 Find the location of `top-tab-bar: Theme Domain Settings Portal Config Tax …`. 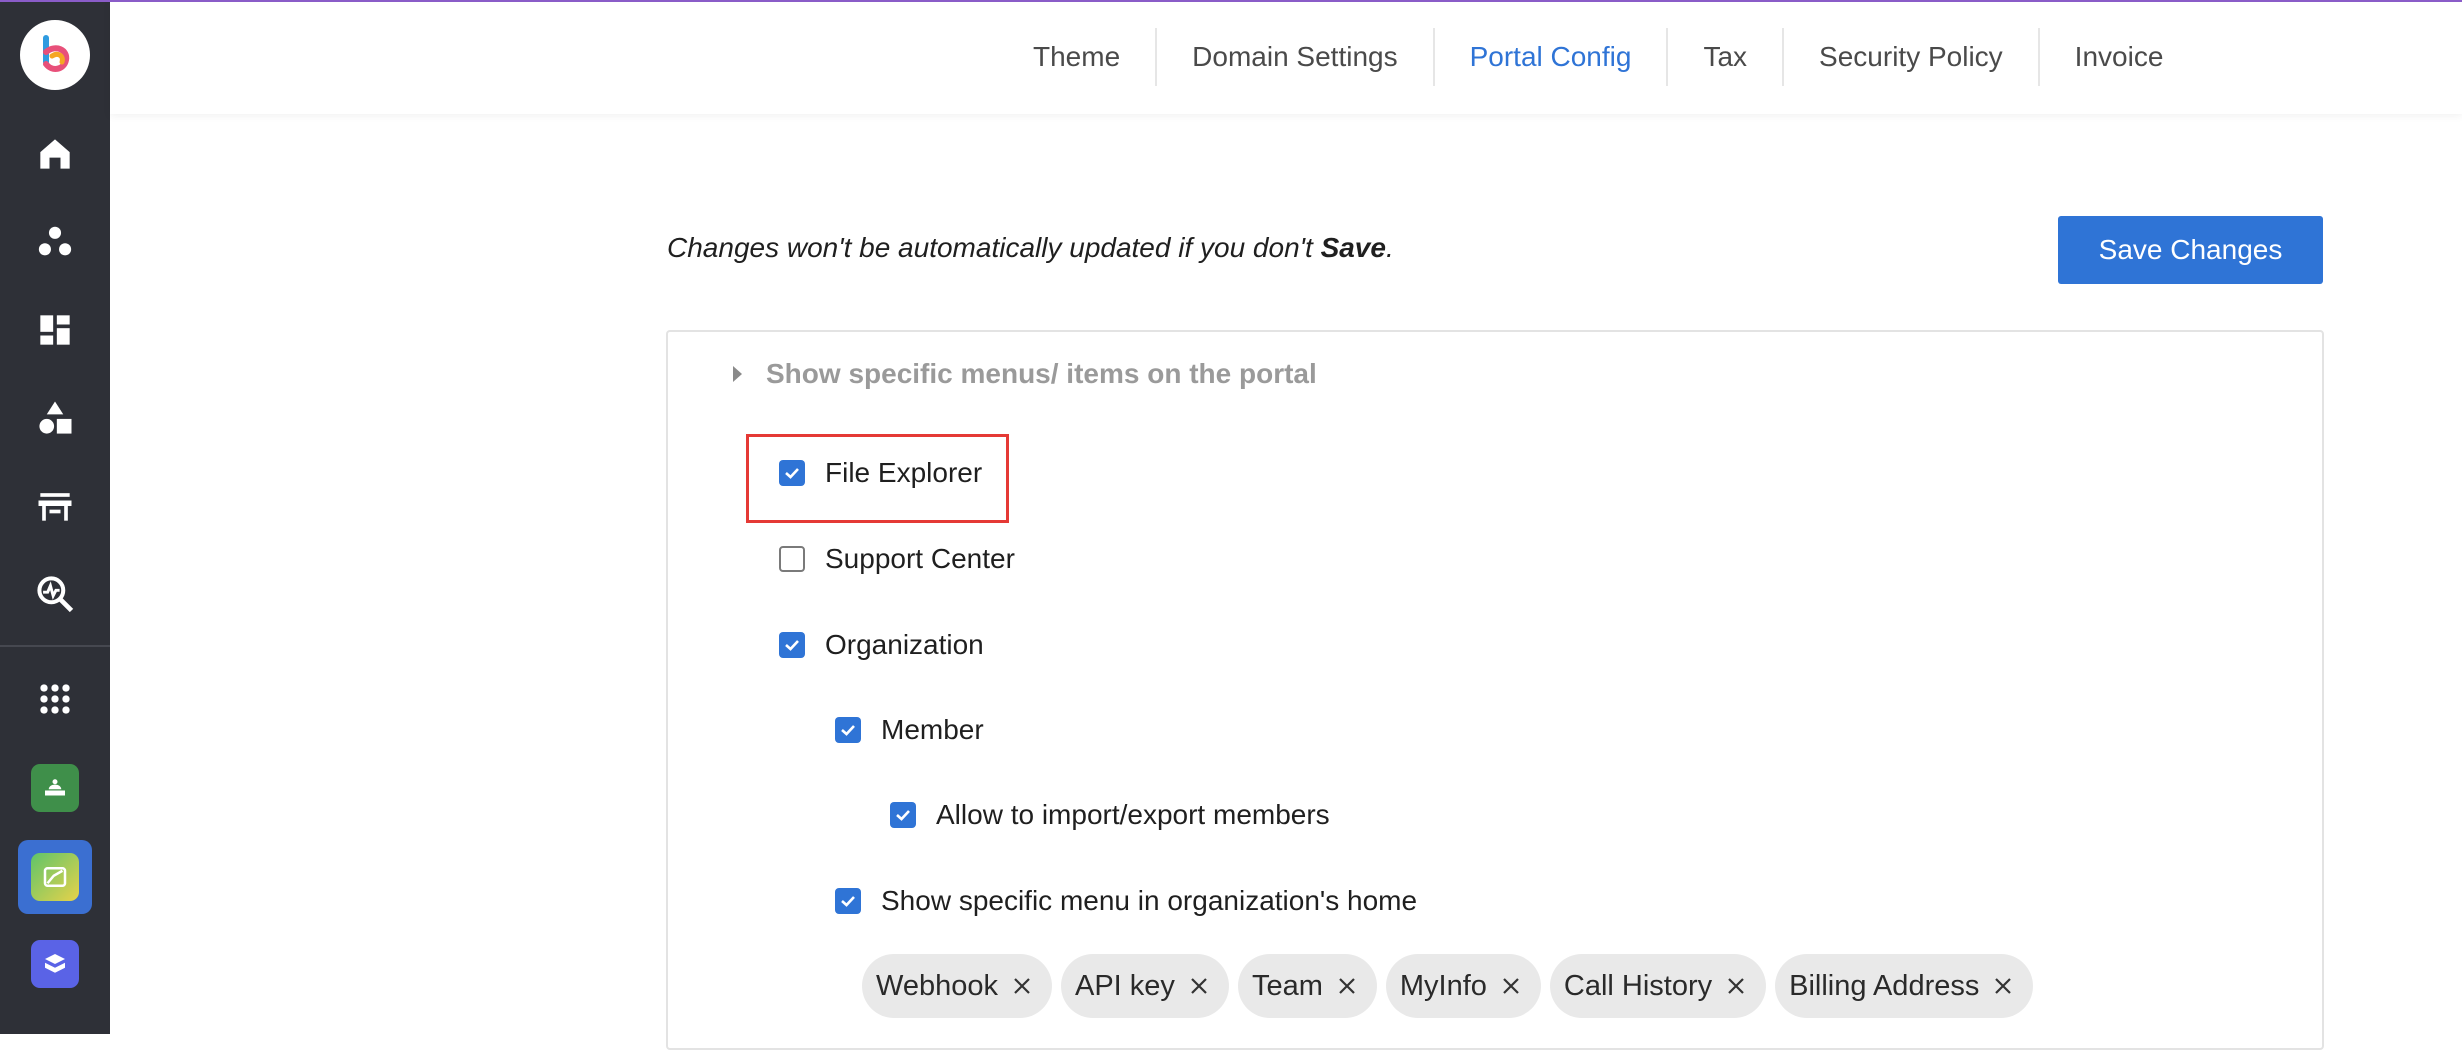

top-tab-bar: Theme Domain Settings Portal Config Tax … is located at coordinates (1286, 57).